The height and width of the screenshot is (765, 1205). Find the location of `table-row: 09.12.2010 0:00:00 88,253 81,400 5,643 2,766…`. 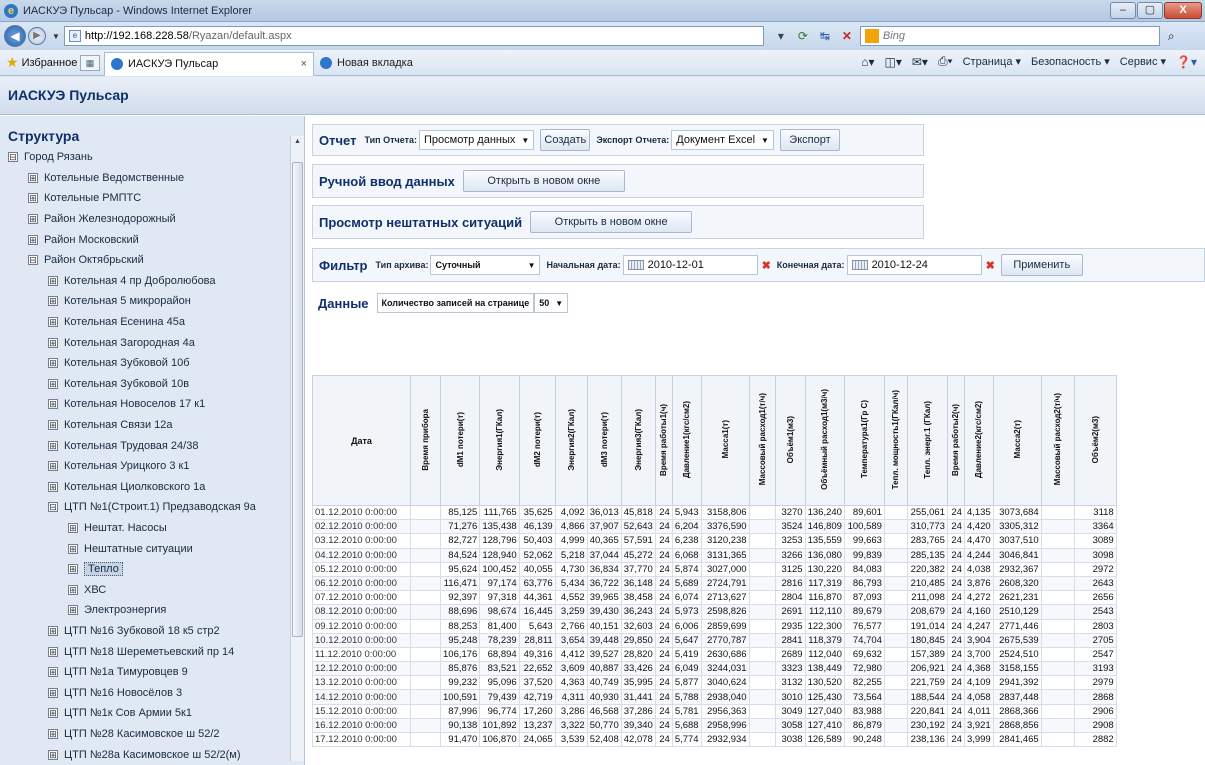

table-row: 09.12.2010 0:00:00 88,253 81,400 5,643 2,766… is located at coordinates (714, 626).